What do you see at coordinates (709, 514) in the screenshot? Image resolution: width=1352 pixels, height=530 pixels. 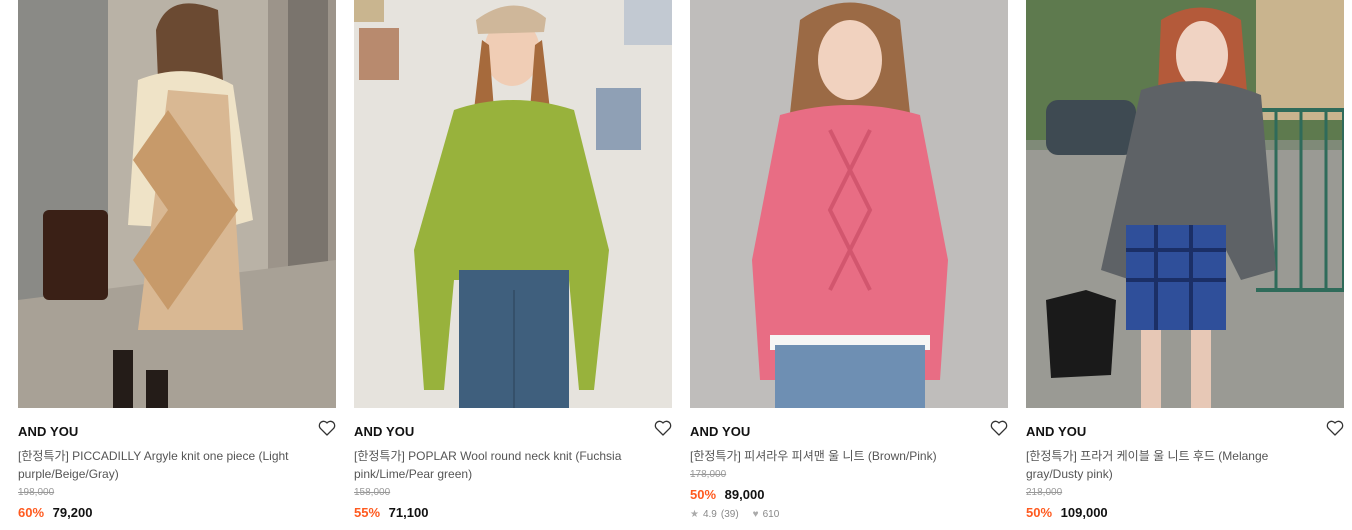 I see `rating-value: 4.9` at bounding box center [709, 514].